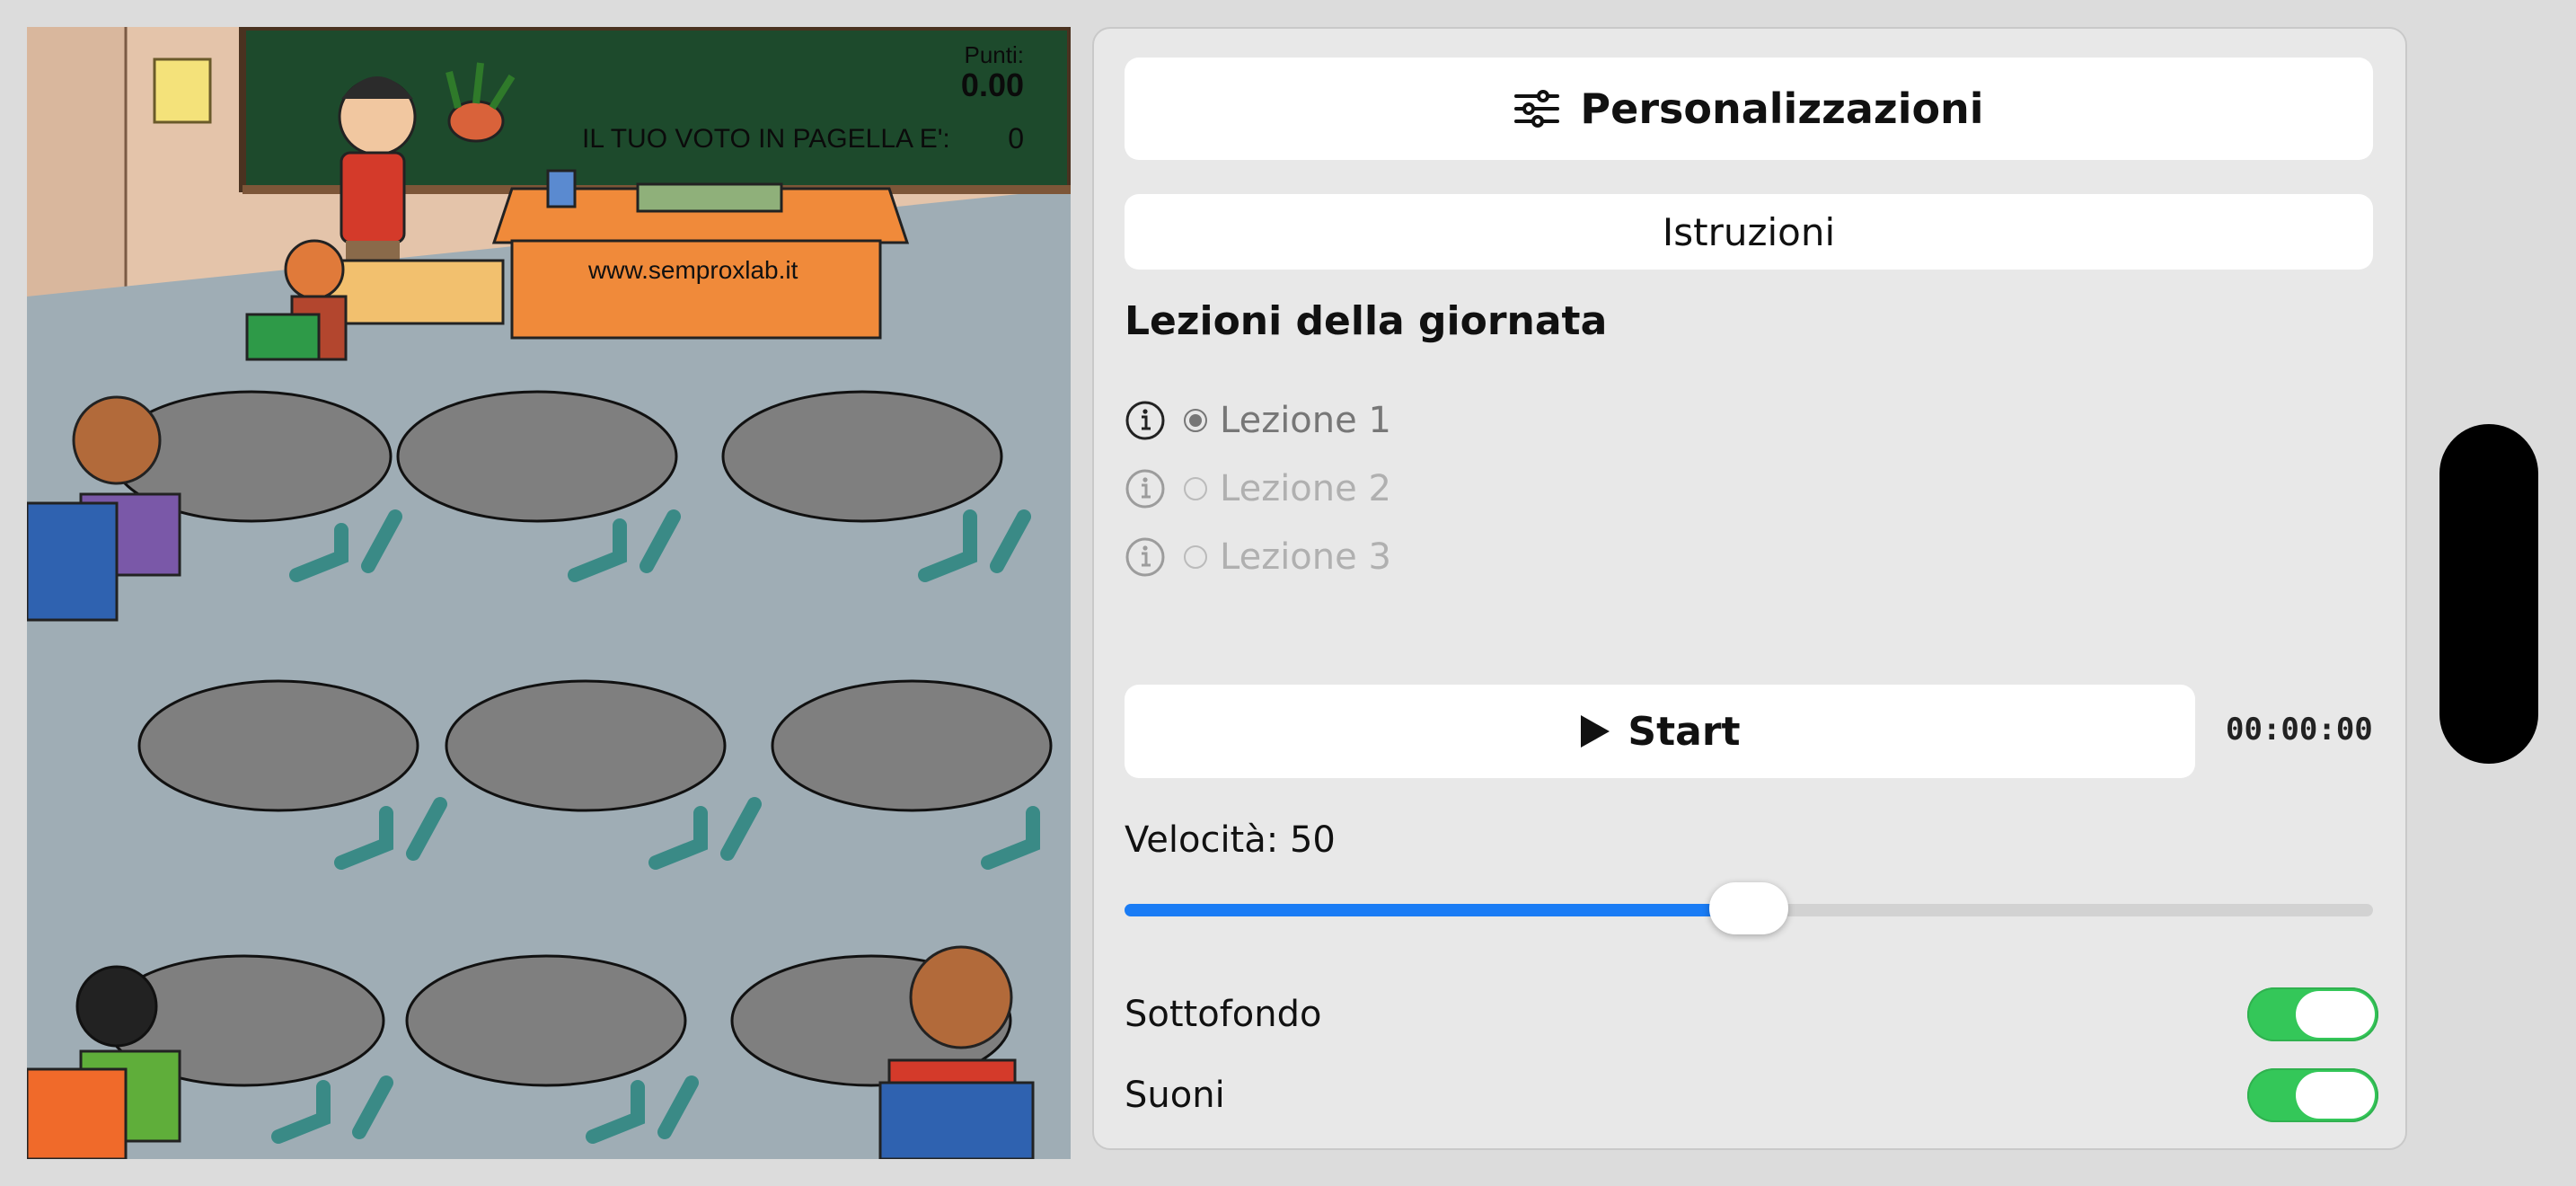  I want to click on speed-slider-fill, so click(1437, 910).